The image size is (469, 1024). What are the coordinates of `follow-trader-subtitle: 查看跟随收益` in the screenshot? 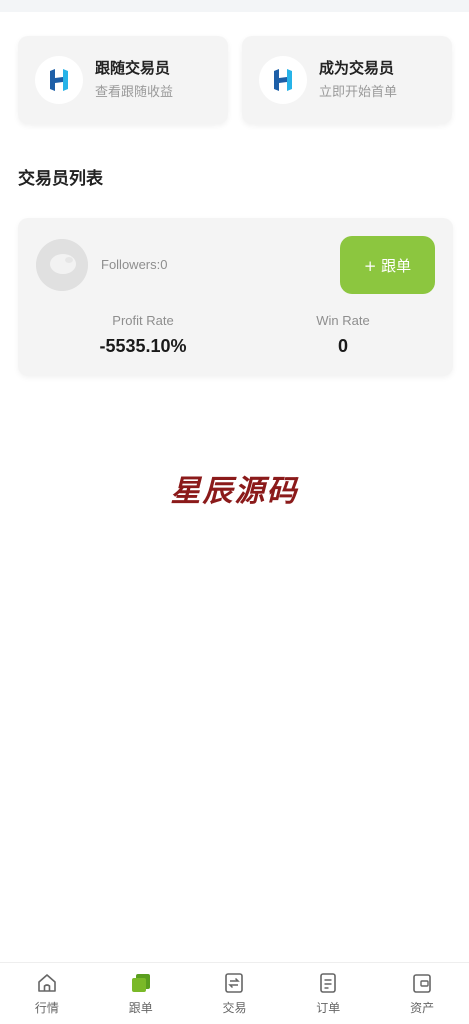 It's located at (134, 92).